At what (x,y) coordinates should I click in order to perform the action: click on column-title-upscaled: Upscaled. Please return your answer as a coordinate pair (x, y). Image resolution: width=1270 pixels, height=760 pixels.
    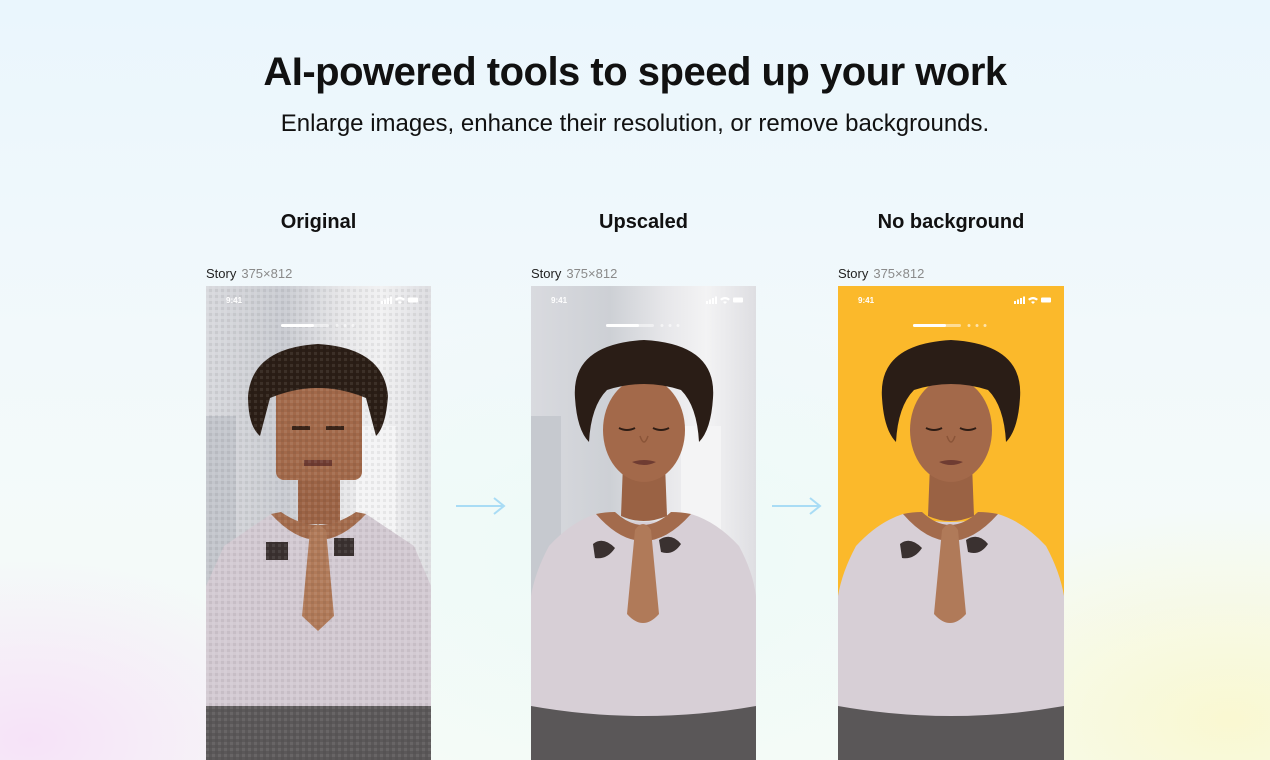
    Looking at the image, I should click on (643, 222).